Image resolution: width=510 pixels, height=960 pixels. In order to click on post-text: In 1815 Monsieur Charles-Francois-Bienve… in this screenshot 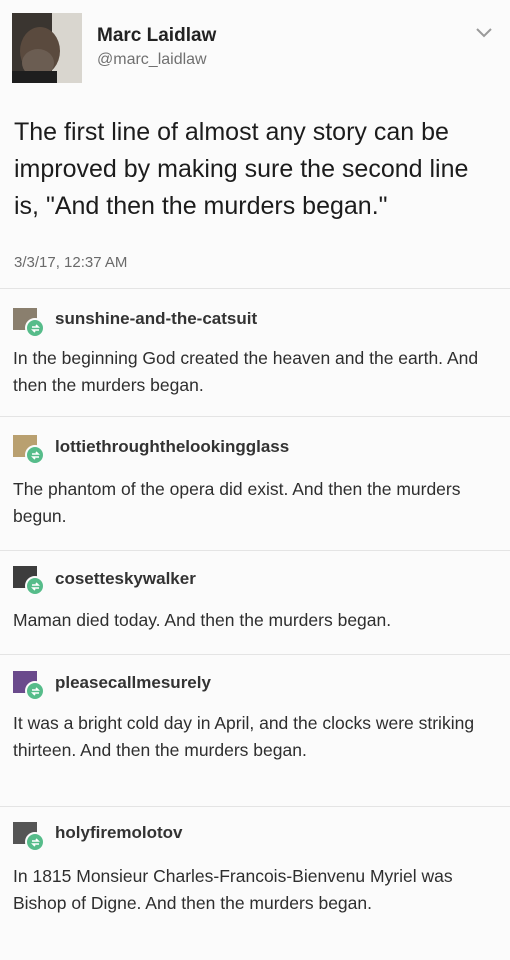, I will do `click(233, 889)`.